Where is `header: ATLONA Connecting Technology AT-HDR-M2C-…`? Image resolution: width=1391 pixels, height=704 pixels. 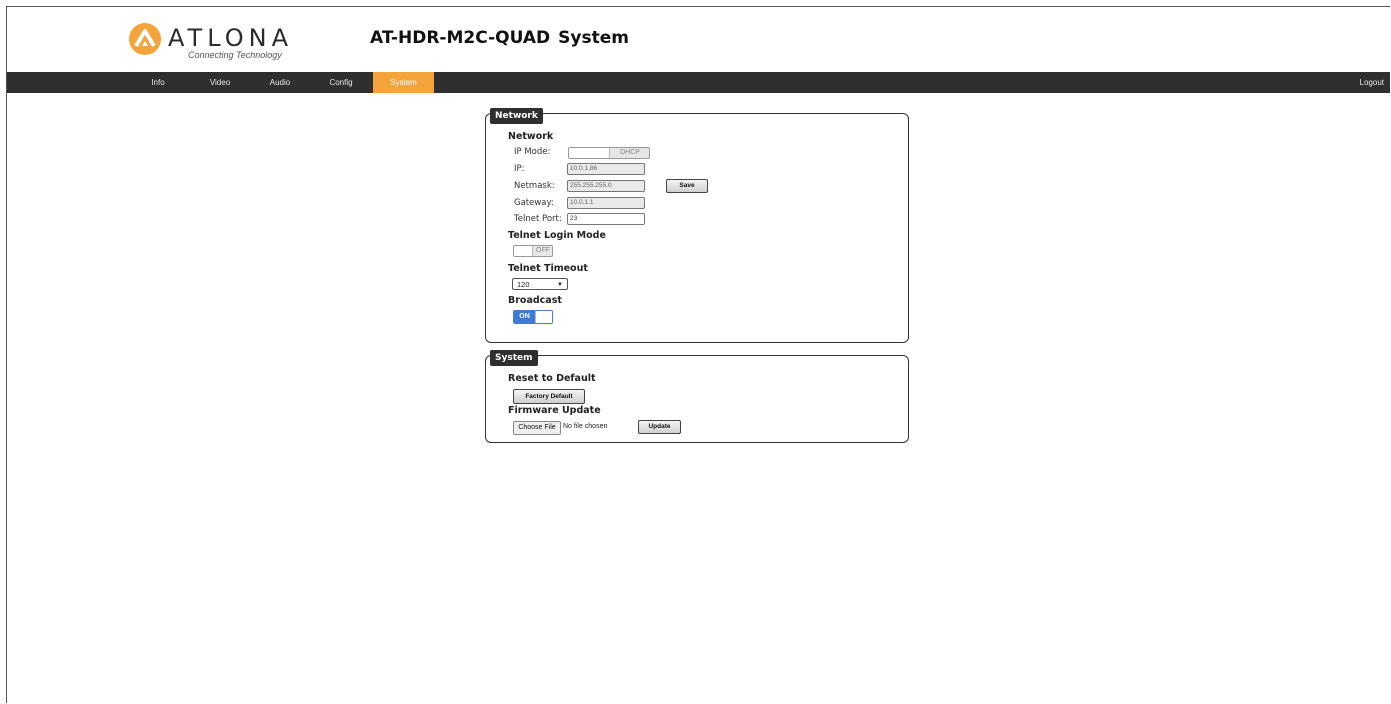 header: ATLONA Connecting Technology AT-HDR-M2C-… is located at coordinates (695, 36).